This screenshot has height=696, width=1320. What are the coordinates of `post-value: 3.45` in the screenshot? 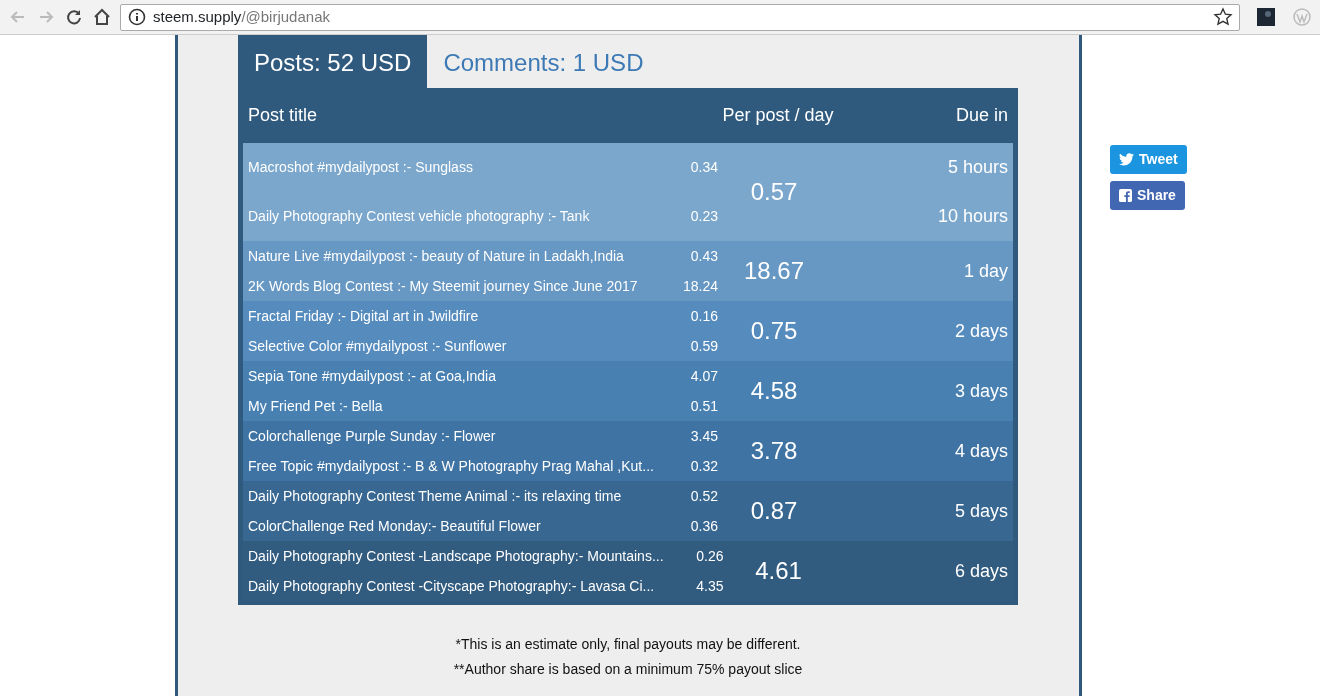 It's located at (703, 436).